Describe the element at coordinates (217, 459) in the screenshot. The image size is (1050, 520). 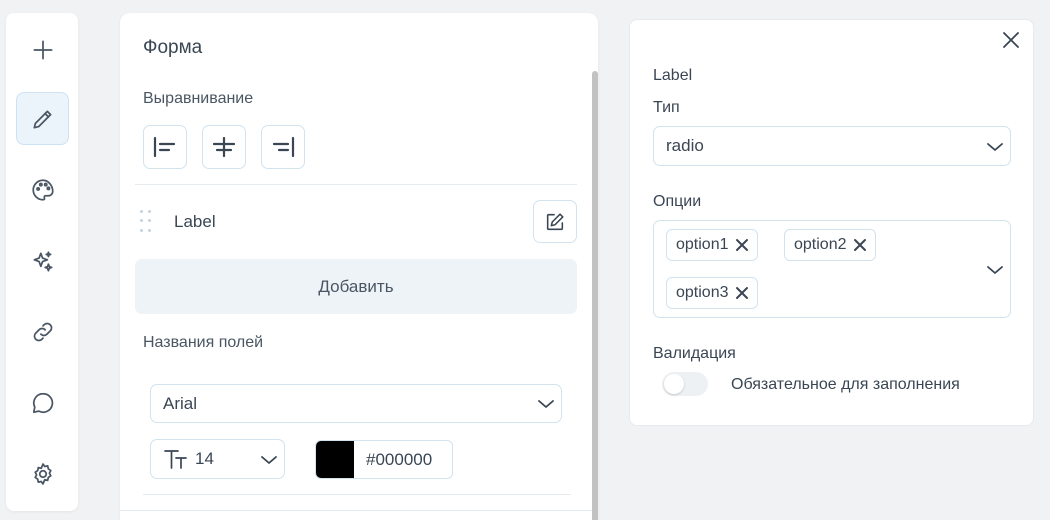
I see `font-size-select: 14` at that location.